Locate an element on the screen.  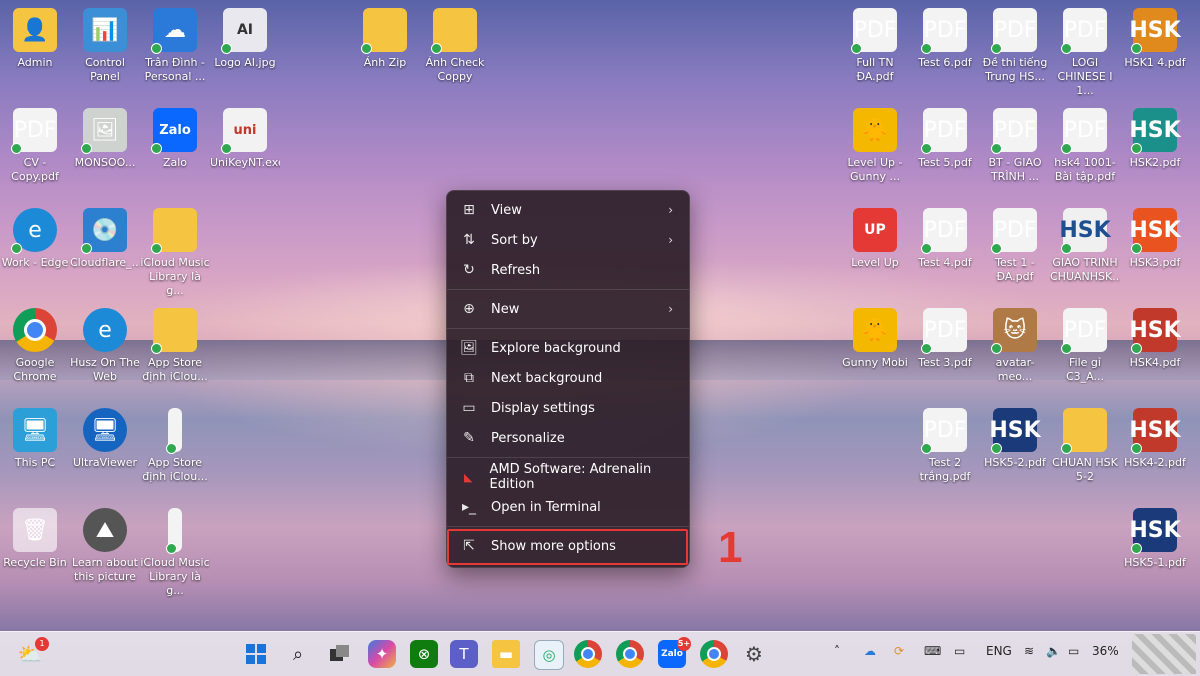
desktop-icon-recycle-bin: 🗑 Recycle Bin is located at coordinates (35, 539).